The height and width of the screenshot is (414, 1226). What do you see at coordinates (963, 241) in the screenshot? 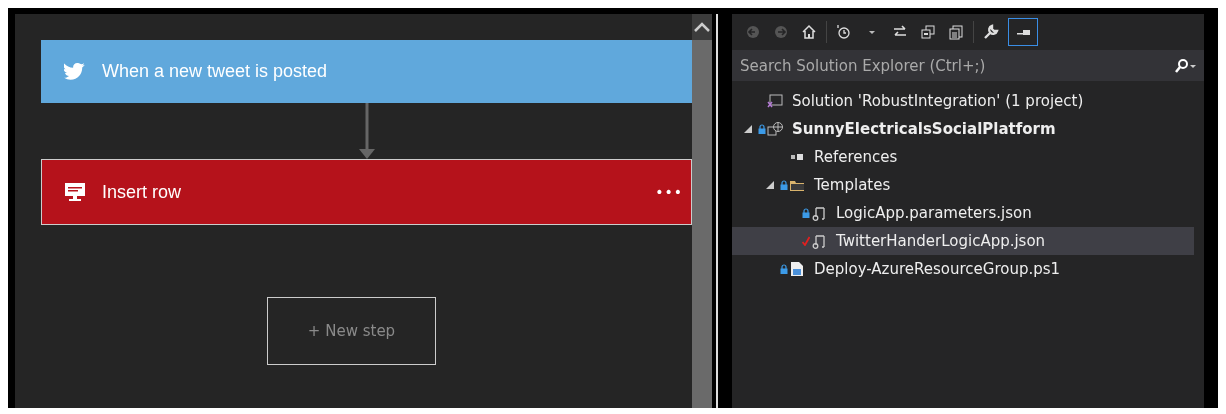
I see `tree-item: TwitterHanderLogicApp.json` at bounding box center [963, 241].